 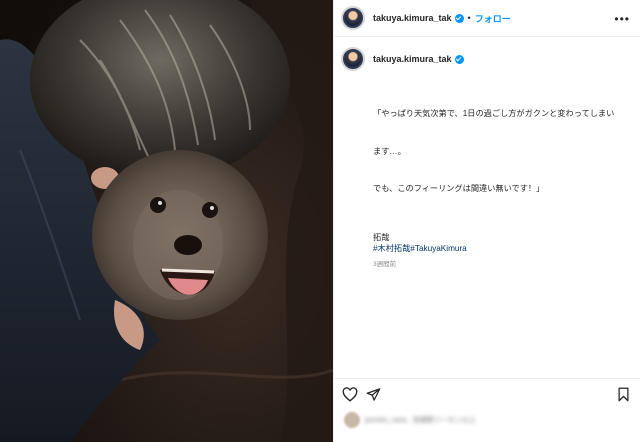 What do you see at coordinates (353, 59) in the screenshot?
I see `caption-avatar` at bounding box center [353, 59].